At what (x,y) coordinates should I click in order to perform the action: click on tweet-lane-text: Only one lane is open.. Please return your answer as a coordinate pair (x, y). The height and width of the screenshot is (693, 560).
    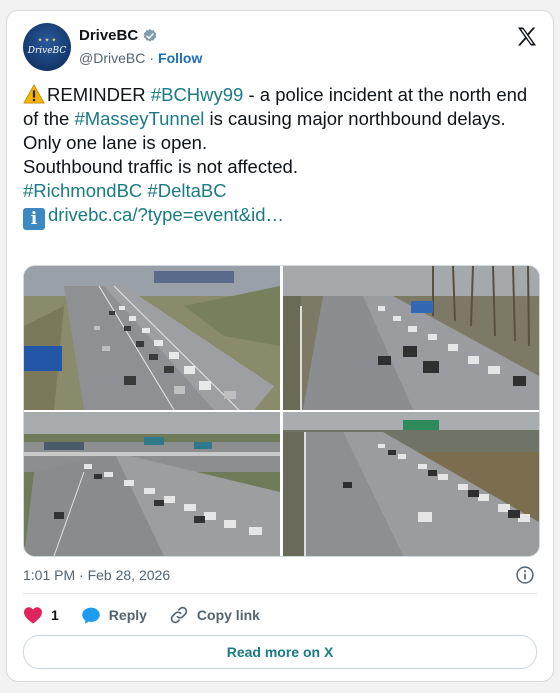
    Looking at the image, I should click on (115, 142).